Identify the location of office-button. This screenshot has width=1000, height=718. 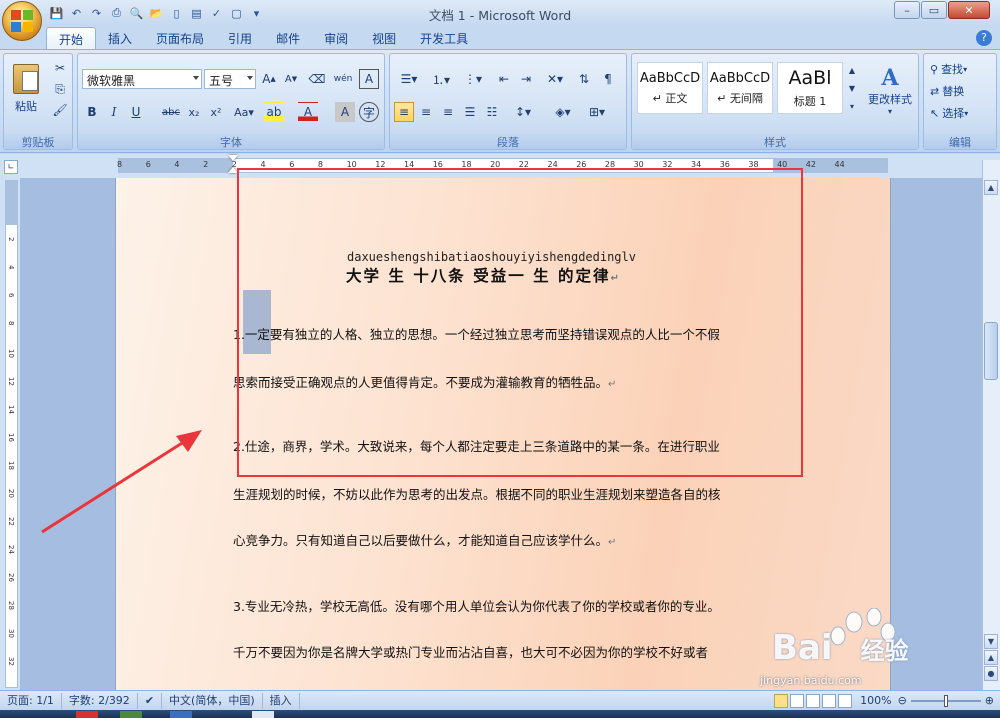
(22, 21).